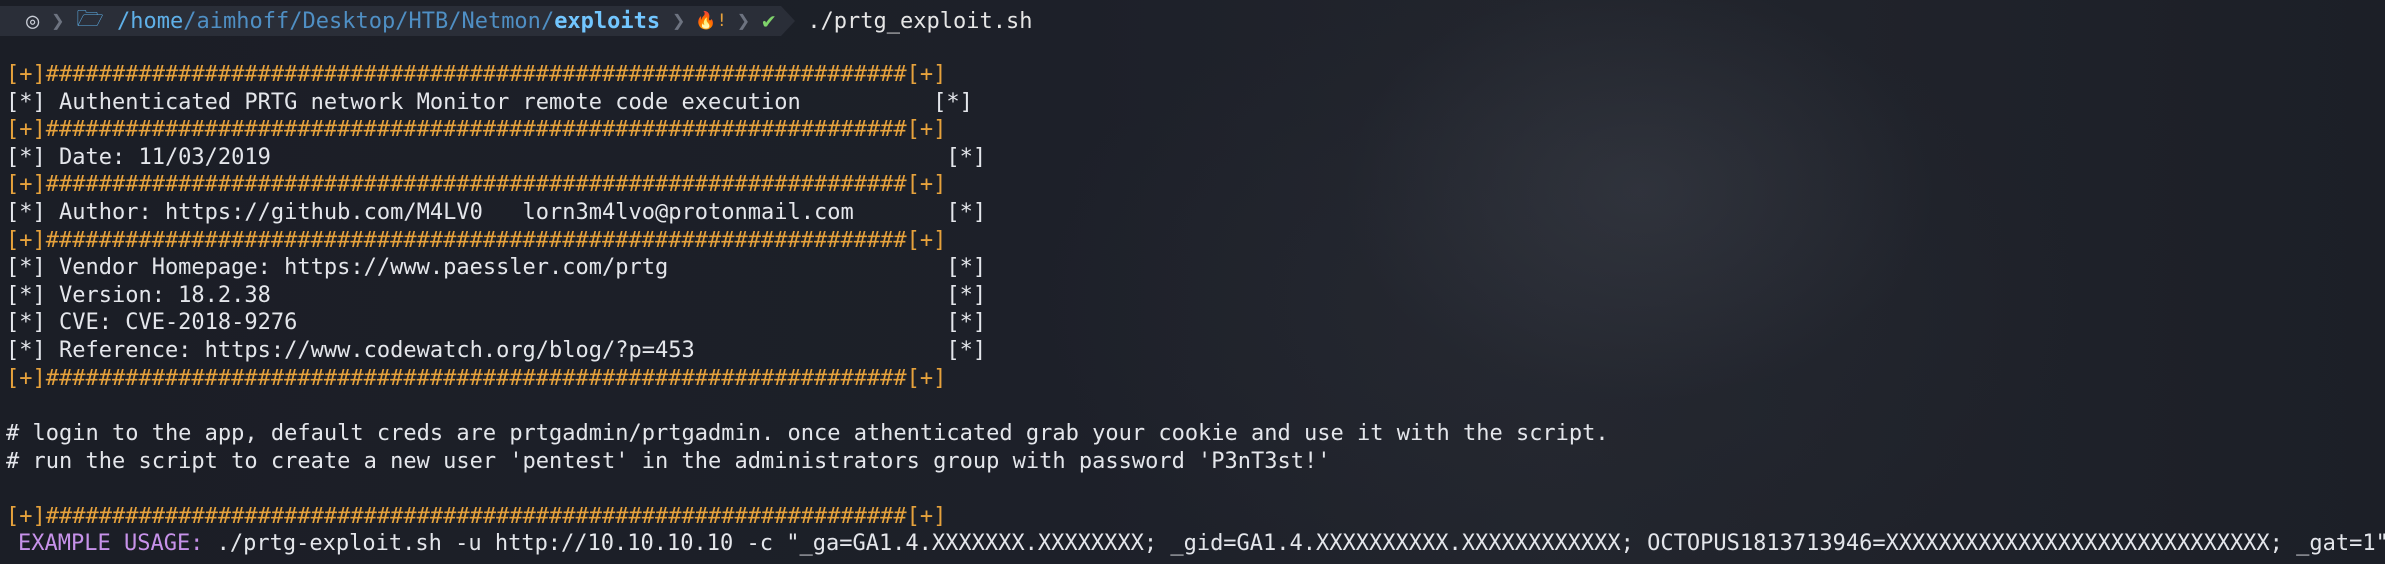  Describe the element at coordinates (788, 21) in the screenshot. I see `prompt-arrow-icon` at that location.